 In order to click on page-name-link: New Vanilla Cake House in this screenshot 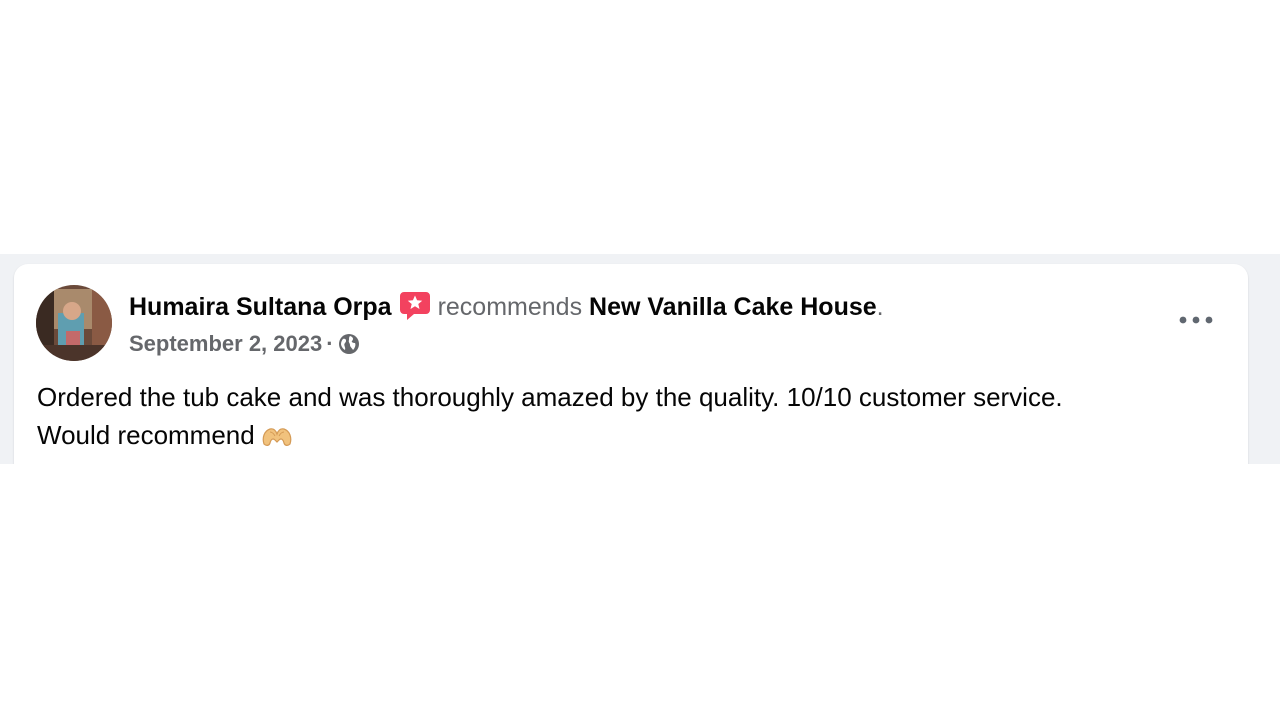, I will do `click(733, 307)`.